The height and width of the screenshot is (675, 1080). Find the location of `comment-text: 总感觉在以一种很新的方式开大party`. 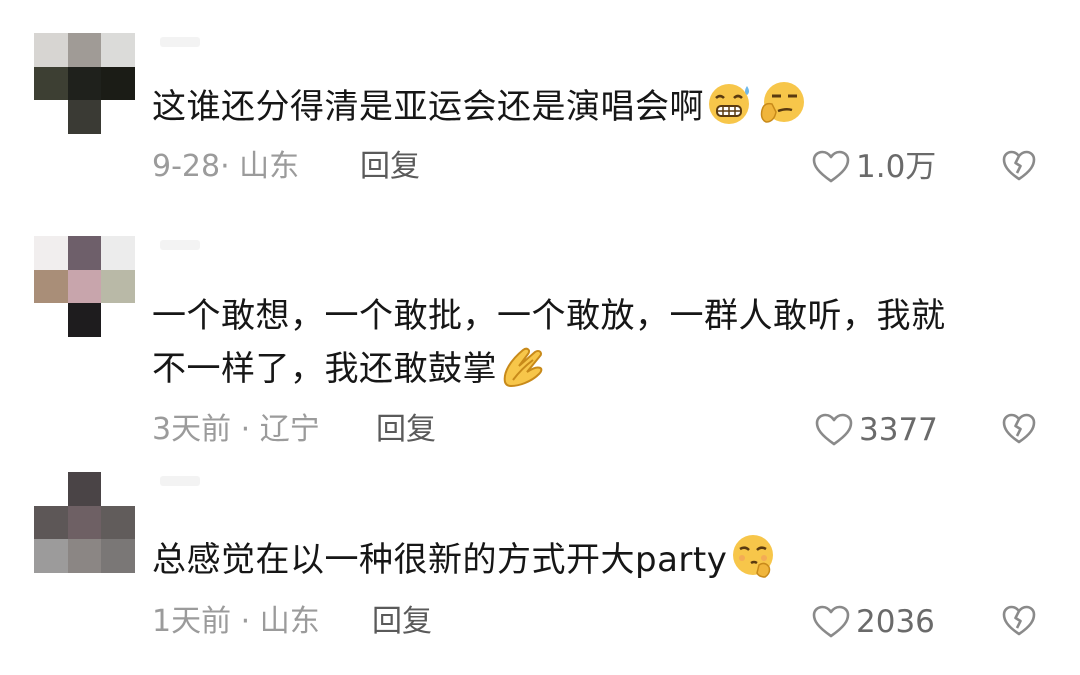

comment-text: 总感觉在以一种很新的方式开大party is located at coordinates (597, 563).